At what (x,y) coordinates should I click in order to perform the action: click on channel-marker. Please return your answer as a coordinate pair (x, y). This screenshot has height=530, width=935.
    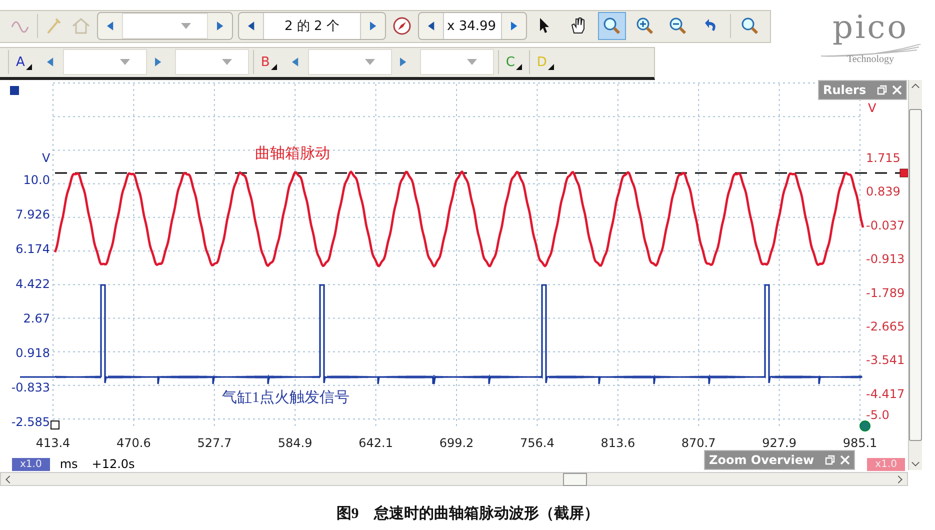
    Looking at the image, I should click on (14, 90).